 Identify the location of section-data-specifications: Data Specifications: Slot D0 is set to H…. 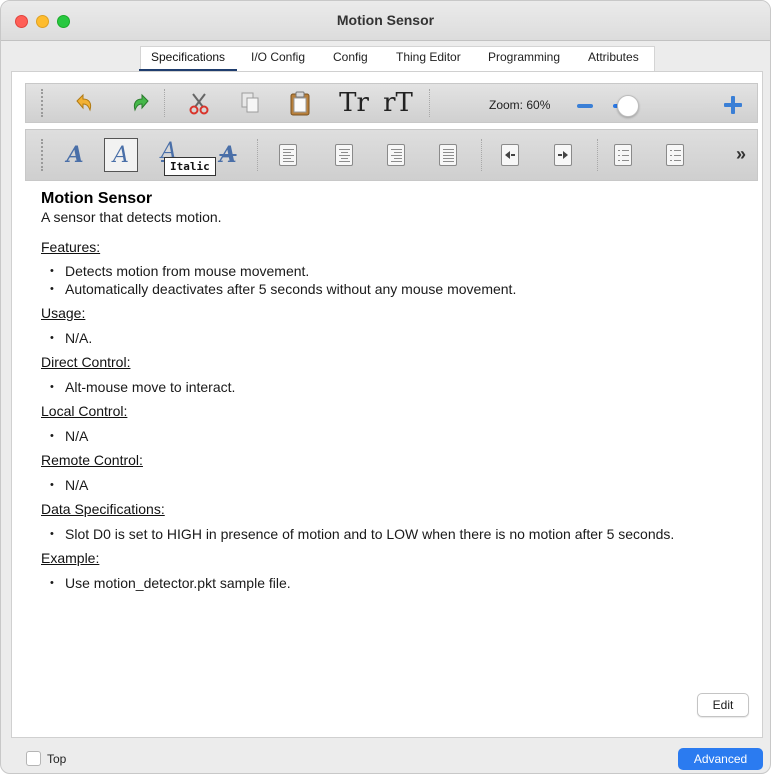
(396, 521).